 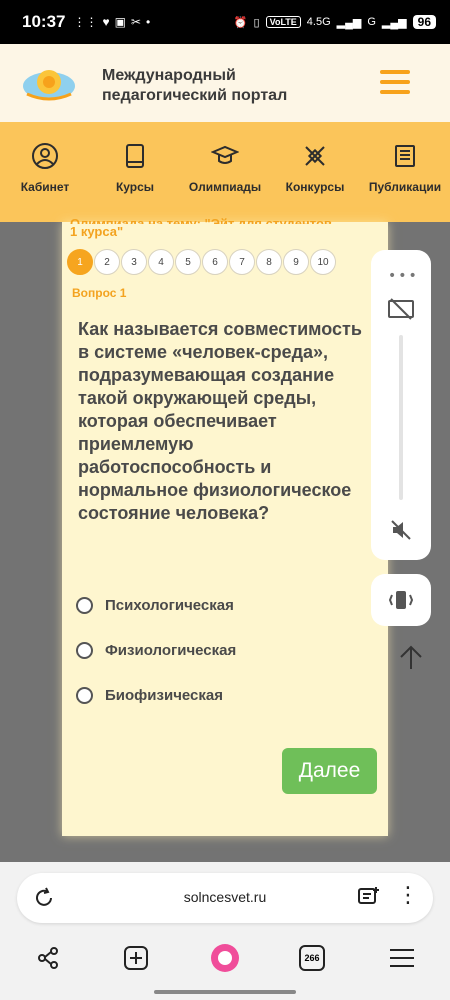 I want to click on answer-label: Биофизическая, so click(x=164, y=695).